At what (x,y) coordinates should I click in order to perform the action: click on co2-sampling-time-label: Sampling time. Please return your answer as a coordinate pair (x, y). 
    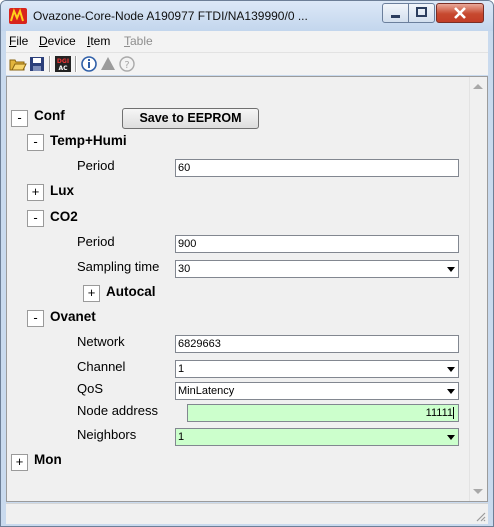
    Looking at the image, I should click on (118, 266).